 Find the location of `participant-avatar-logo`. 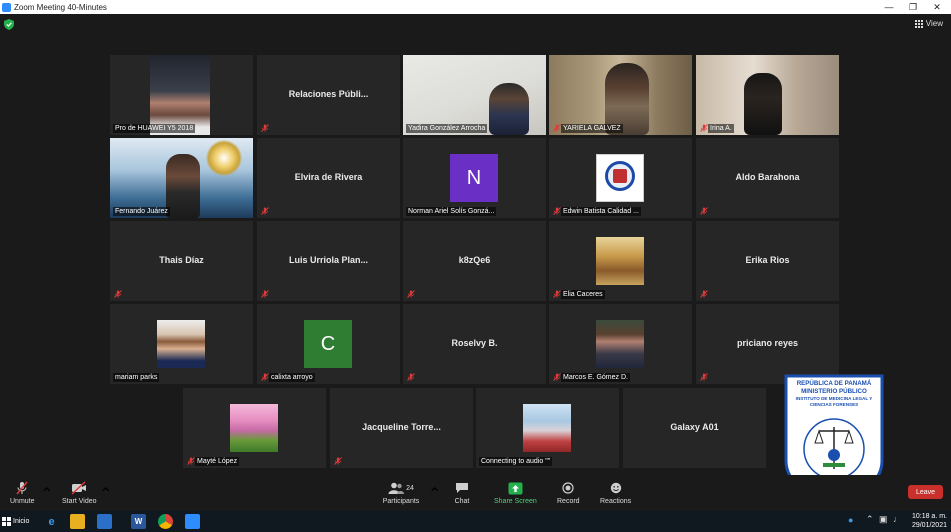

participant-avatar-logo is located at coordinates (620, 178).